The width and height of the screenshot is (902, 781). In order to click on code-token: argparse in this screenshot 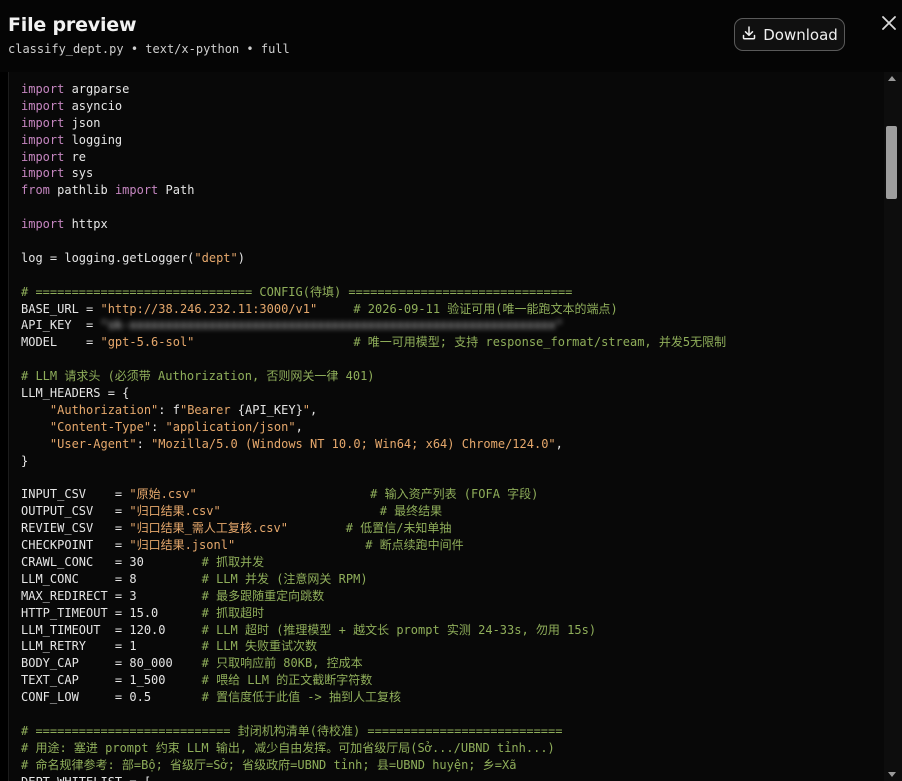, I will do `click(97, 89)`.